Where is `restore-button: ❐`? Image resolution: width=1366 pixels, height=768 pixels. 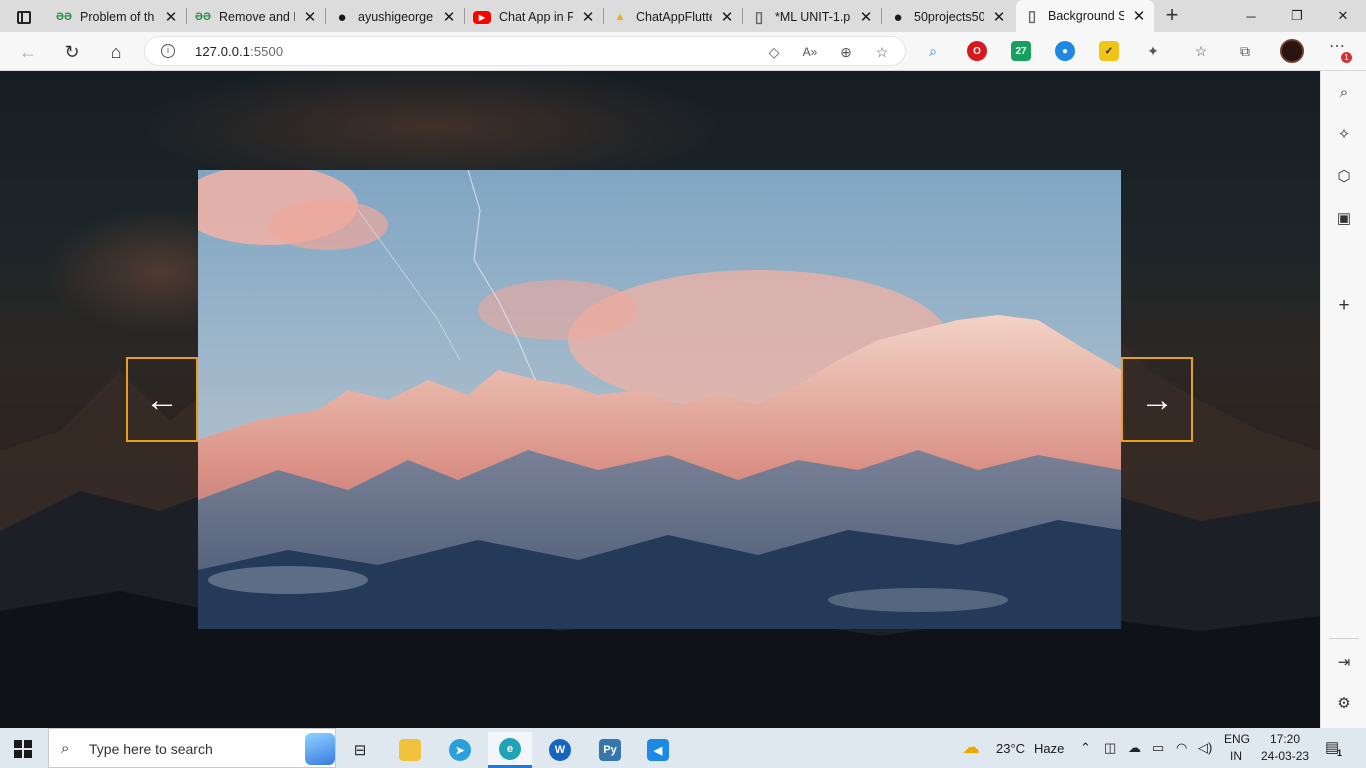
restore-button: ❐ is located at coordinates (1297, 16).